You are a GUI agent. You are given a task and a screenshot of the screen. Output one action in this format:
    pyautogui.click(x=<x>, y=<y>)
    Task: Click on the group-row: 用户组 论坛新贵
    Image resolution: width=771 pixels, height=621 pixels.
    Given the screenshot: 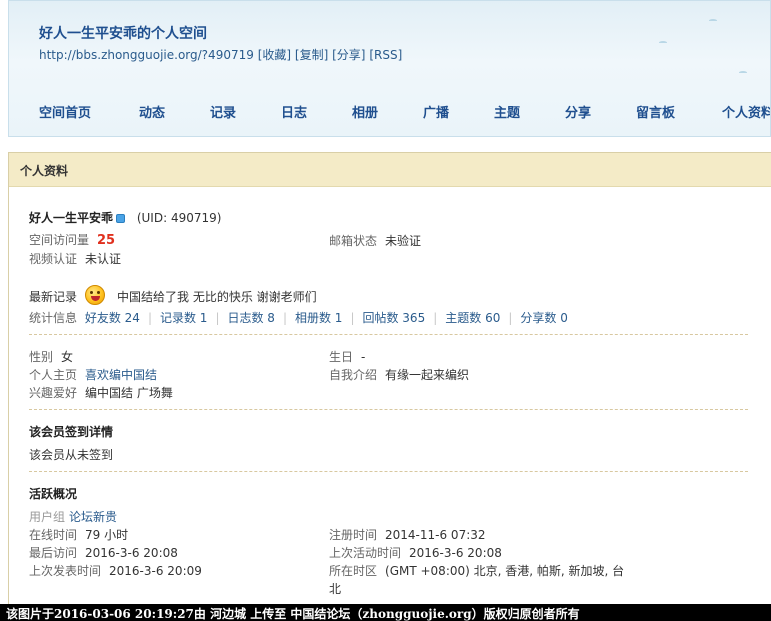 What is the action you would take?
    pyautogui.click(x=73, y=516)
    